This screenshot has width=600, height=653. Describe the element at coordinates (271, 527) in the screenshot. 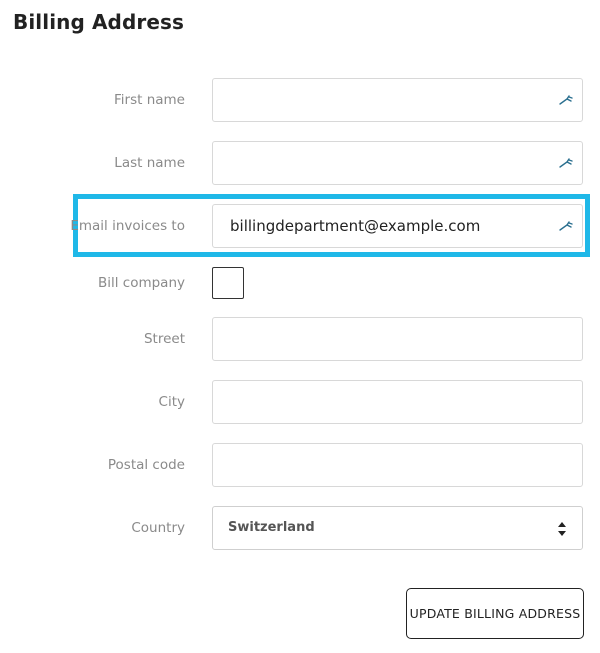

I see `country-selected-value: Switzerland` at that location.